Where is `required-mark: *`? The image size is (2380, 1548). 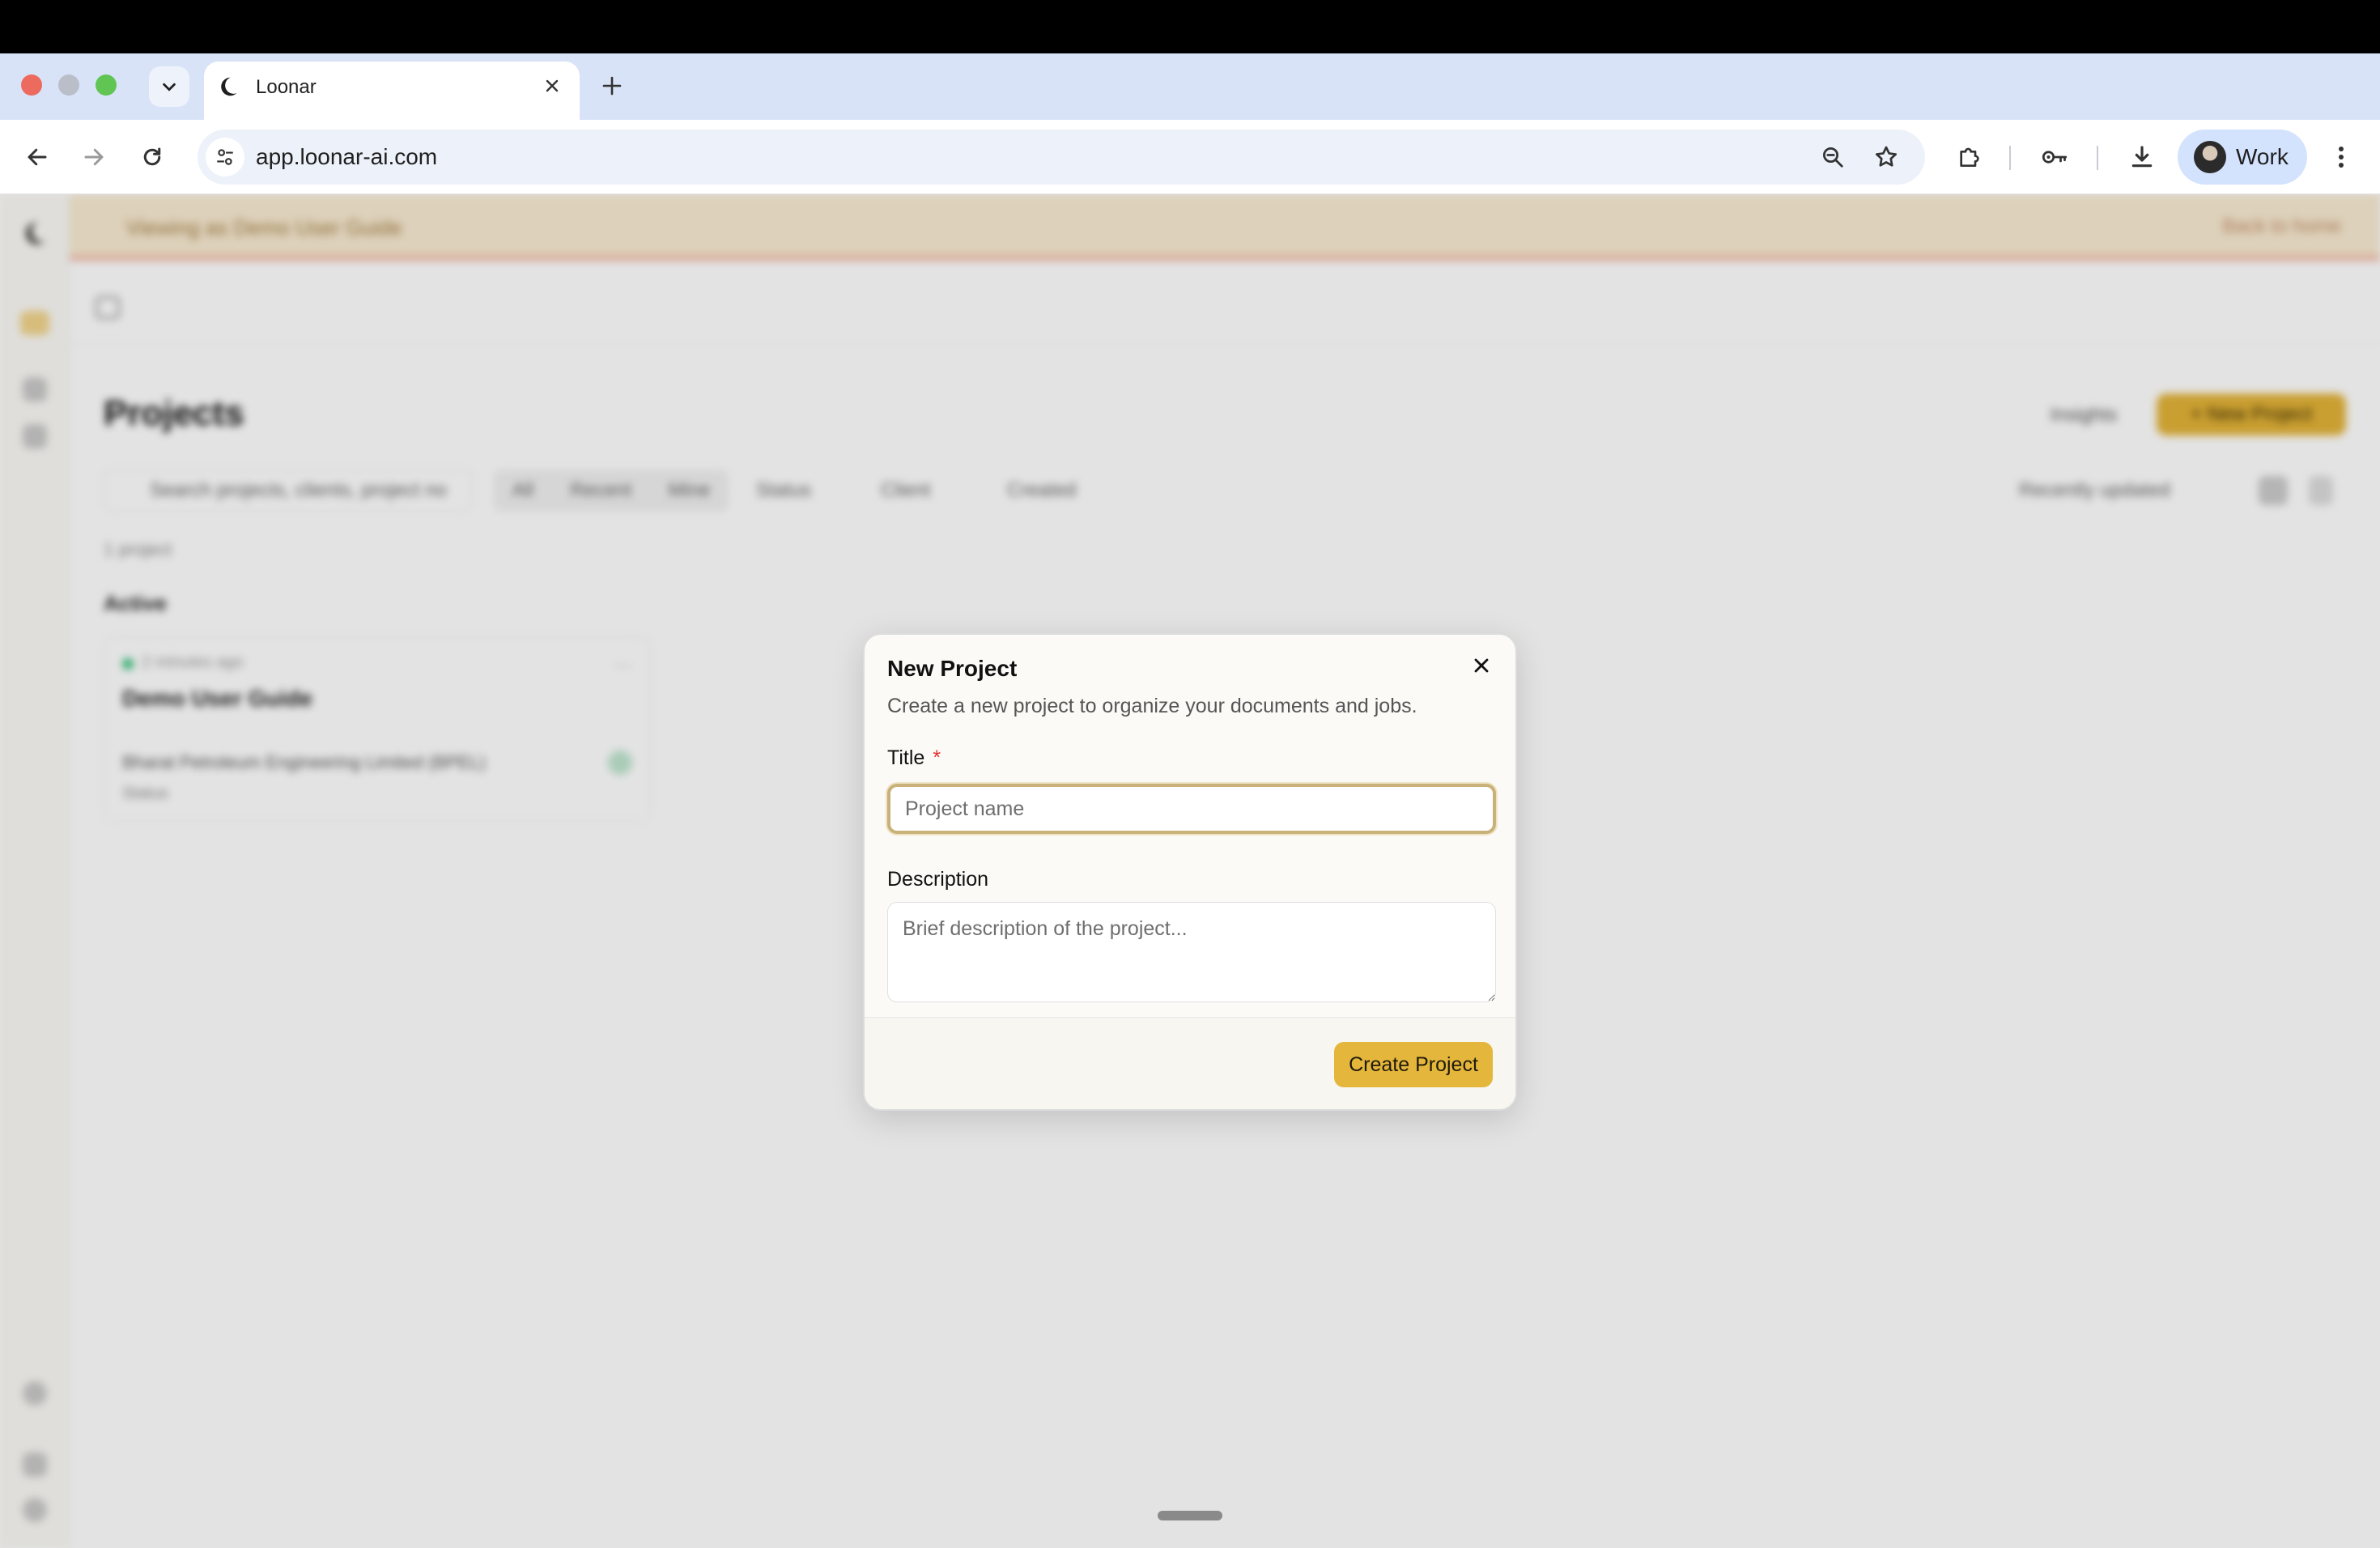 required-mark: * is located at coordinates (937, 758).